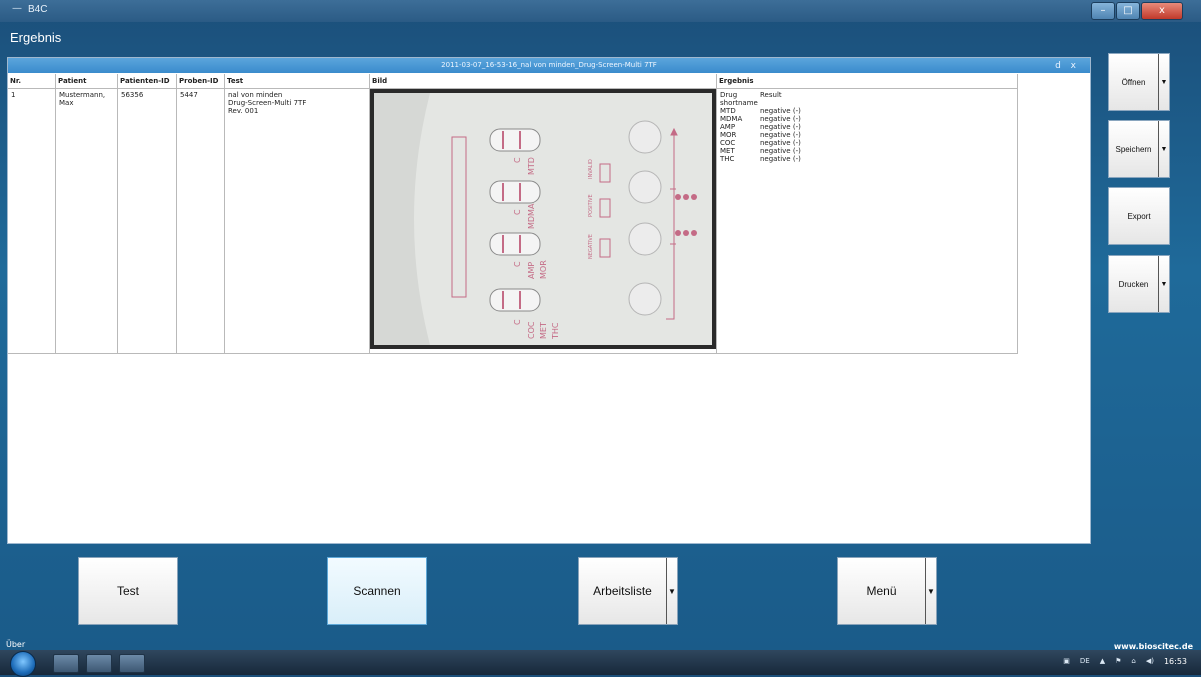 Image resolution: width=1201 pixels, height=677 pixels. Describe the element at coordinates (36, 37) in the screenshot. I see `window-caption: Ergebnis` at that location.